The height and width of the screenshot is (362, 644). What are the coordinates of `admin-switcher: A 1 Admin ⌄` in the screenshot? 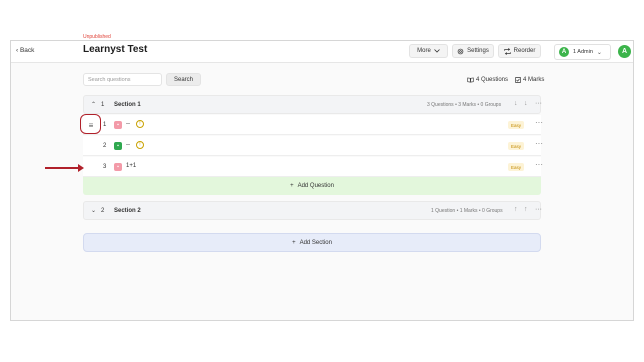 It's located at (582, 52).